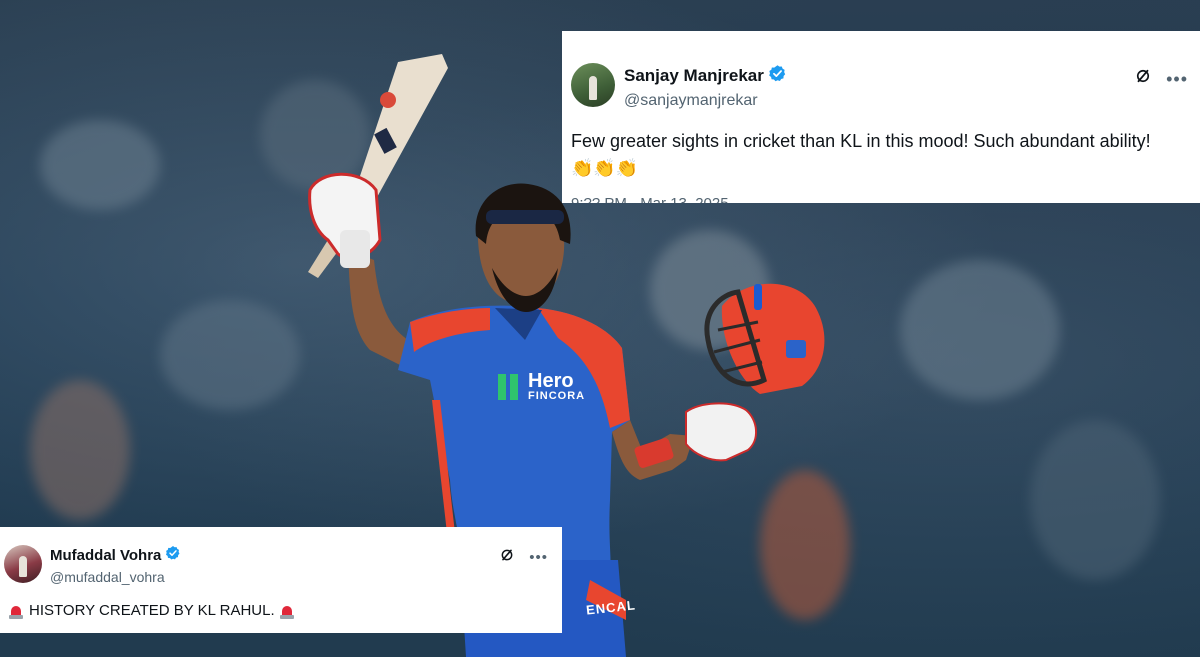 The height and width of the screenshot is (657, 1200). What do you see at coordinates (105, 555) in the screenshot?
I see `display-name: Mufaddal Vohra` at bounding box center [105, 555].